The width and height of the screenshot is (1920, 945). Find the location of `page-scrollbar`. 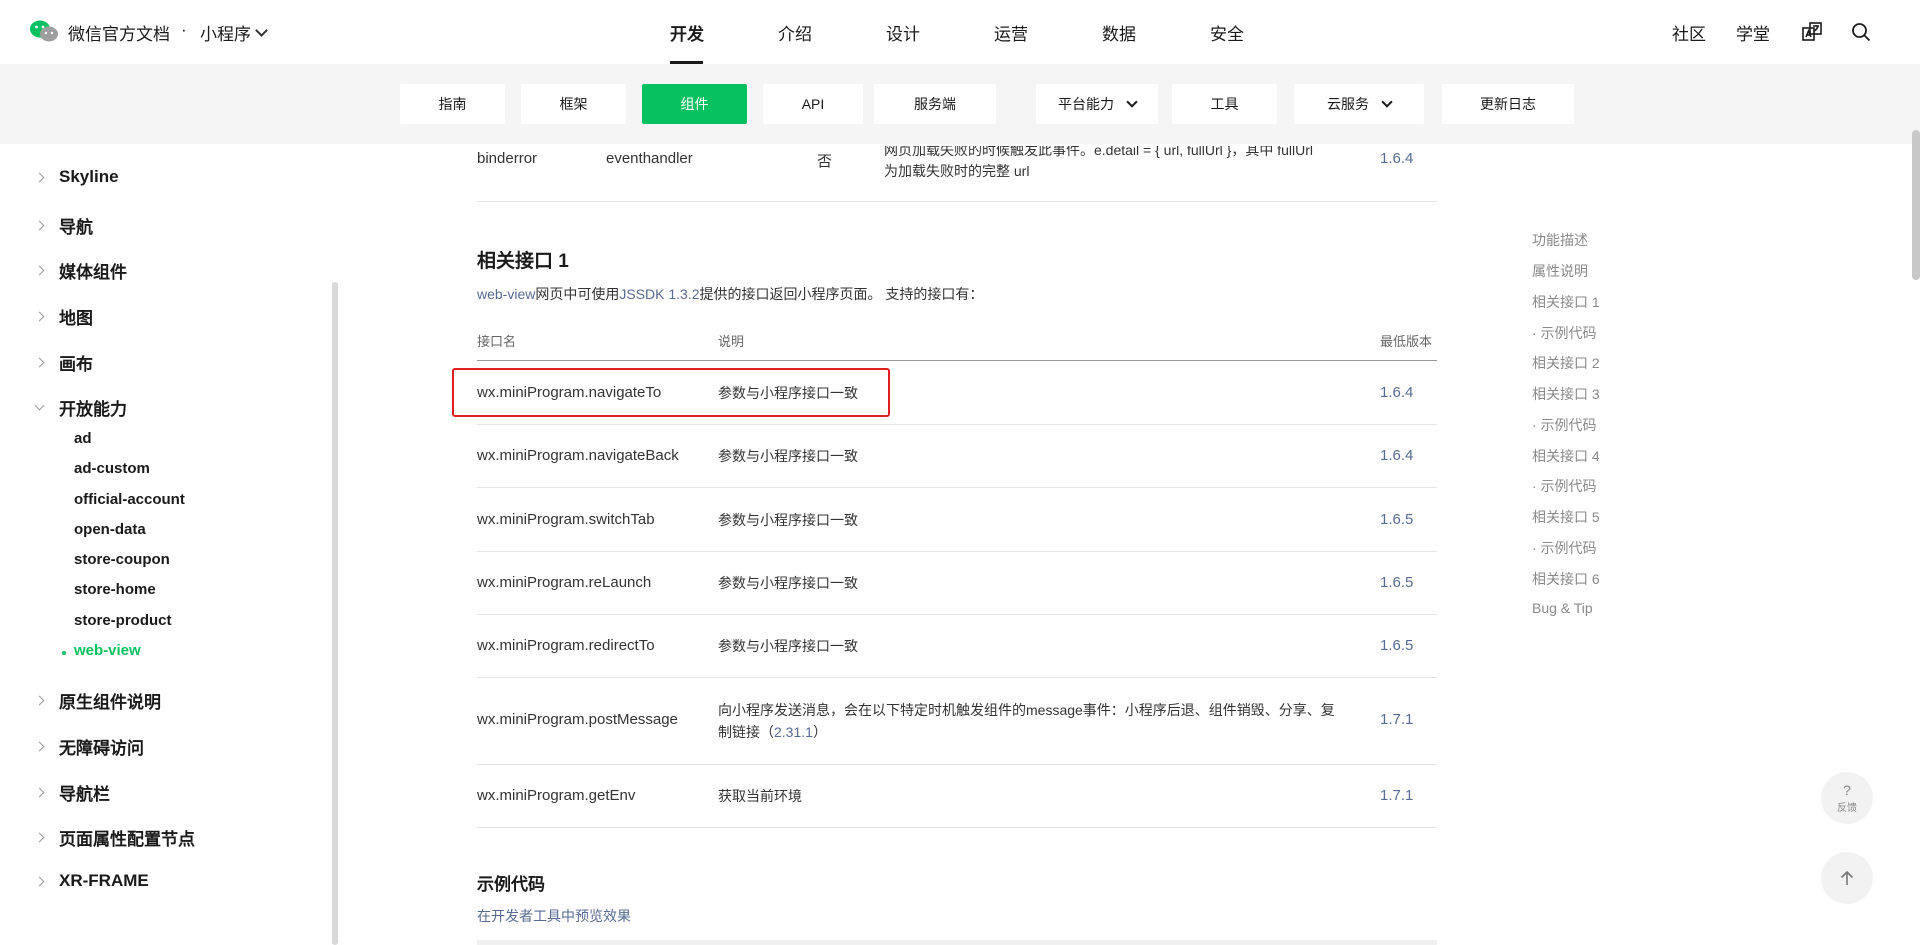

page-scrollbar is located at coordinates (1916, 205).